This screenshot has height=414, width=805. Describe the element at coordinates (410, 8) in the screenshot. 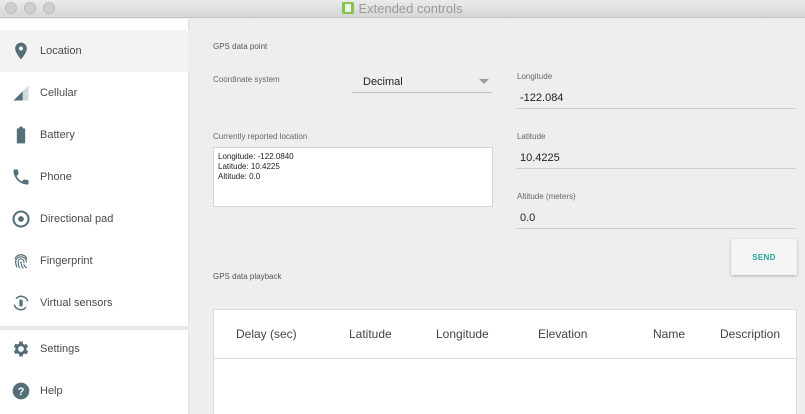

I see `window-title-text: Extended controls` at that location.